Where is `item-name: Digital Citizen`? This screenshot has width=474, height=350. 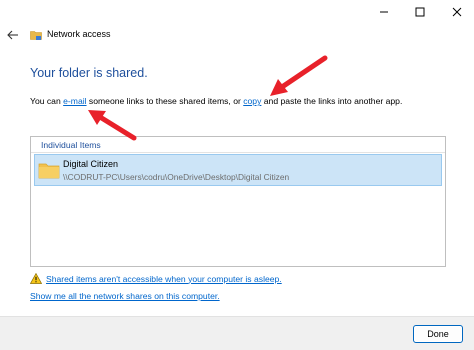 item-name: Digital Citizen is located at coordinates (91, 164).